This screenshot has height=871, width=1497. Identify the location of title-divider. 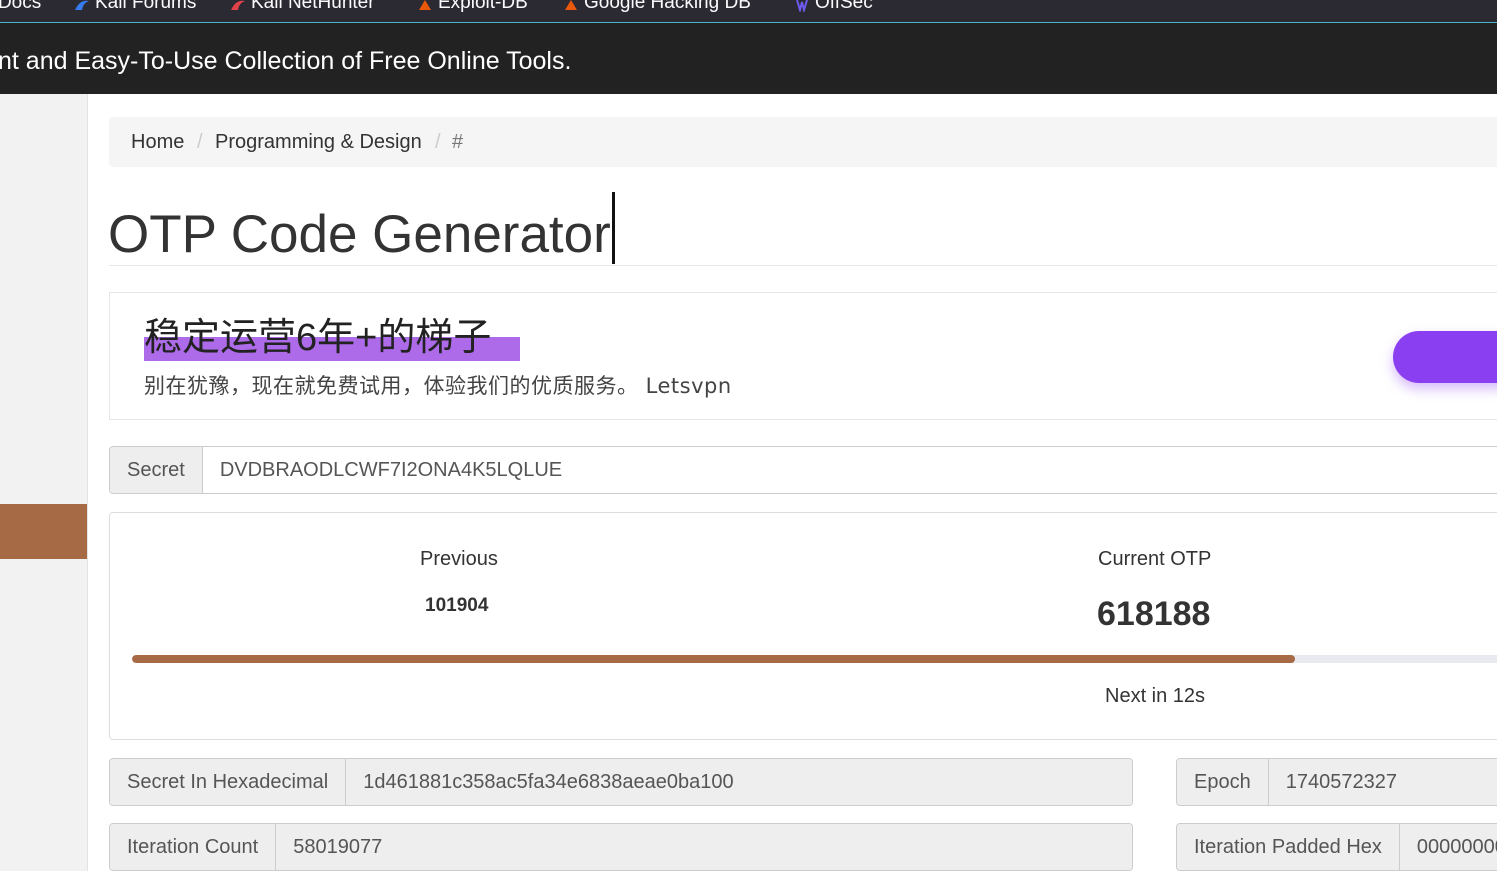
(803, 265).